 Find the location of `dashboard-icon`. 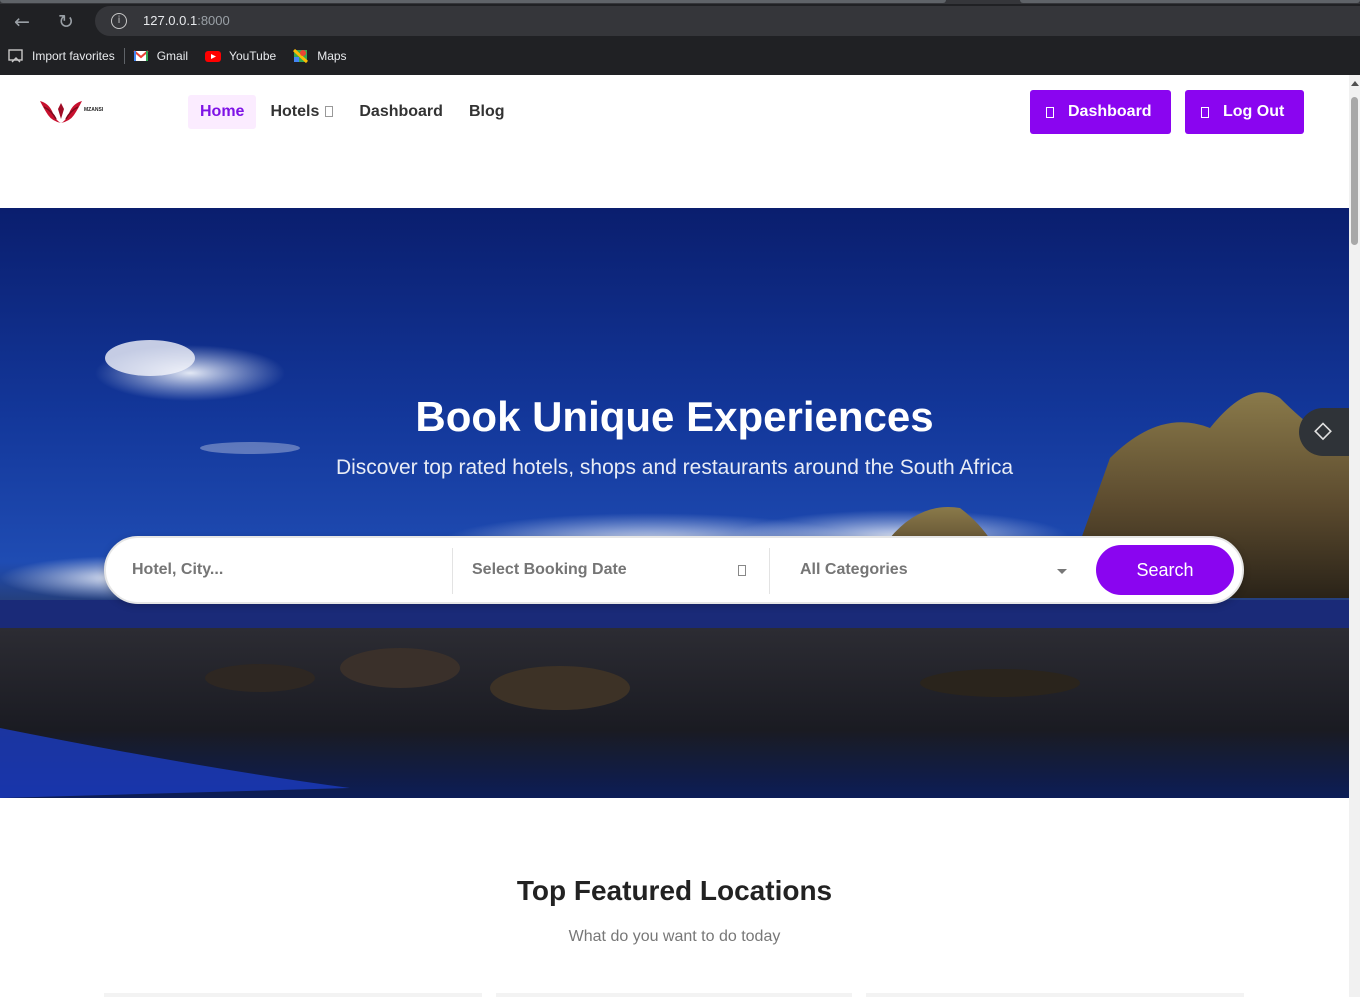

dashboard-icon is located at coordinates (1050, 112).